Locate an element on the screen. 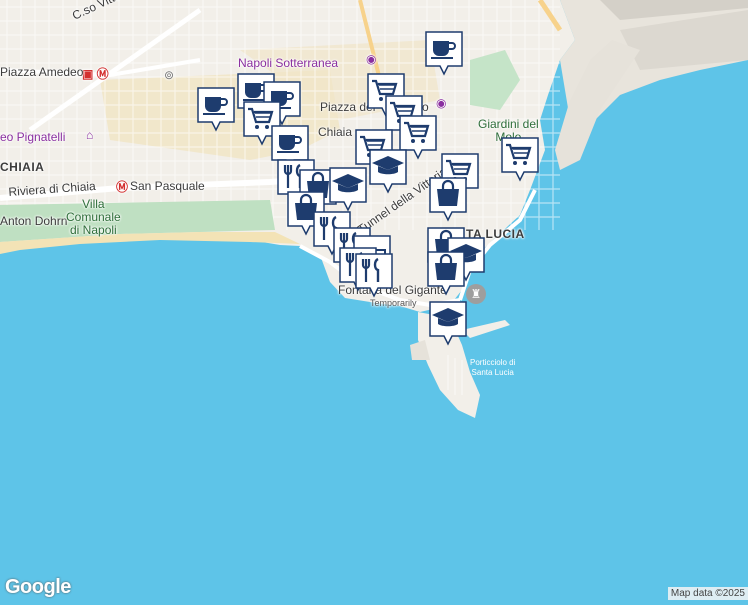  map-marker-restaurant is located at coordinates (374, 275).